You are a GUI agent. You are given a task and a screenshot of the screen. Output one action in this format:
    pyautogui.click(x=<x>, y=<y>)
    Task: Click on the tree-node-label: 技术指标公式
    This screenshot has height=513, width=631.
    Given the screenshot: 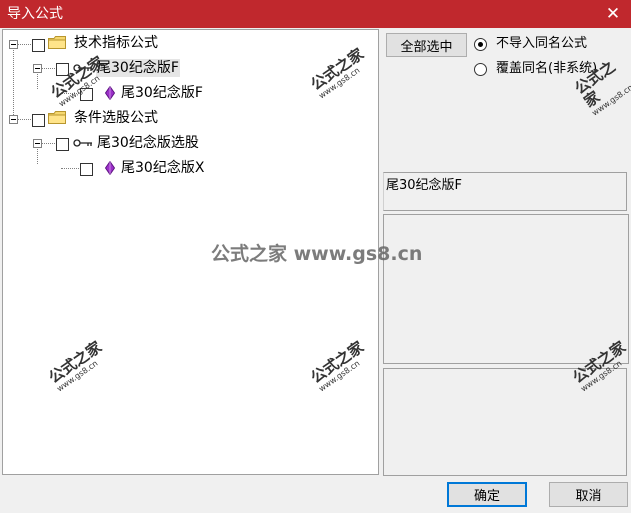 What is the action you would take?
    pyautogui.click(x=116, y=43)
    